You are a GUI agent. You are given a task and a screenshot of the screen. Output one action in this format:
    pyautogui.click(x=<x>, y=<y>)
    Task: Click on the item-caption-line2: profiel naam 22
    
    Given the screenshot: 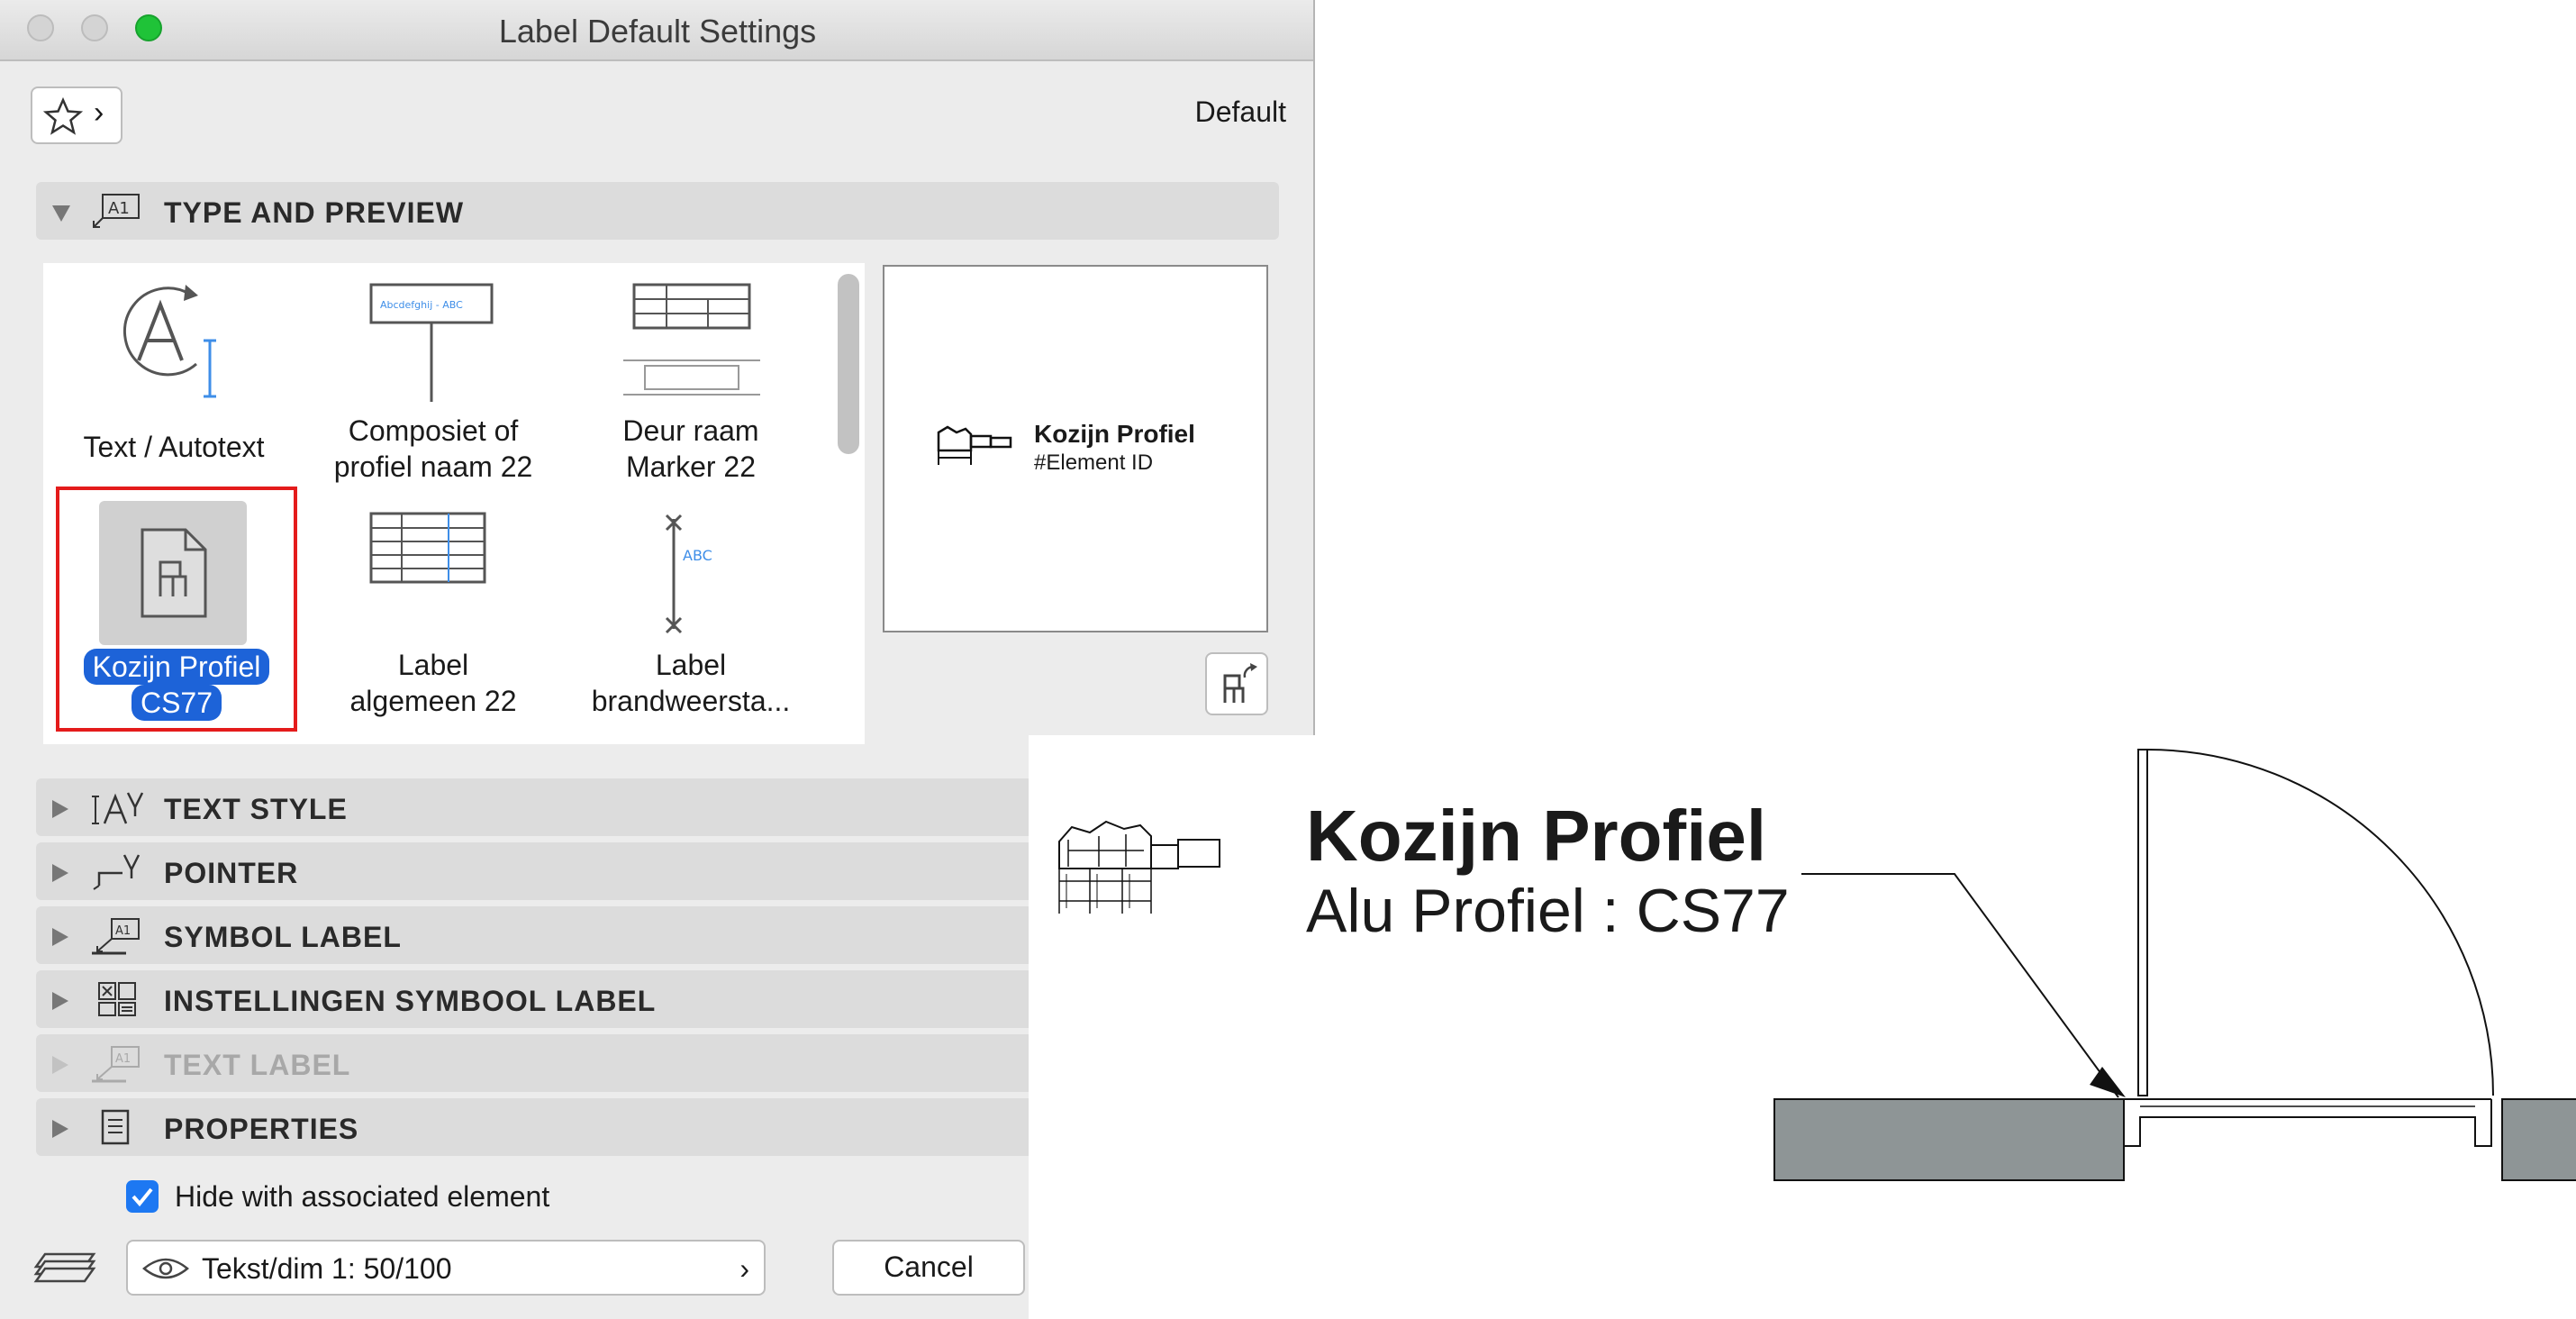 What is the action you would take?
    pyautogui.click(x=433, y=466)
    